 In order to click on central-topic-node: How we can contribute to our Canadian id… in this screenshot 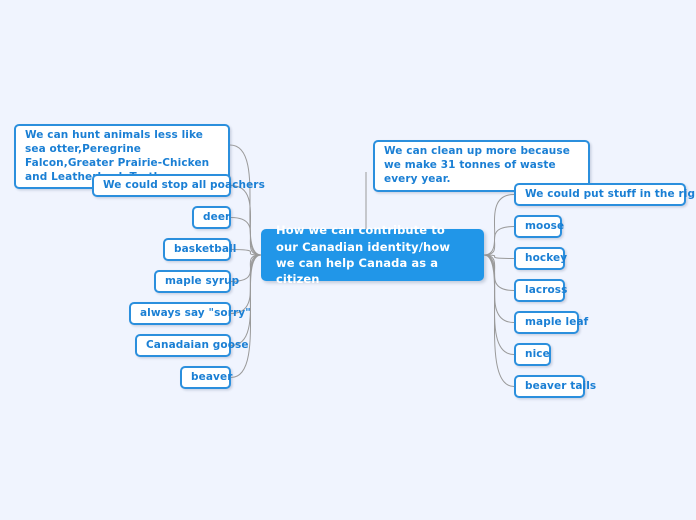, I will do `click(372, 254)`.